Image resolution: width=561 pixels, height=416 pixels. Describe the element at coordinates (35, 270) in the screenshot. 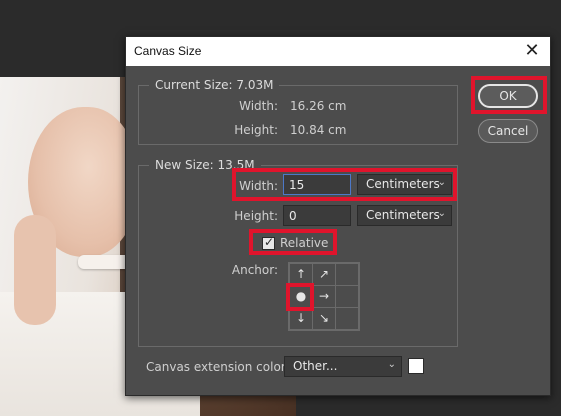

I see `photo-hand` at that location.